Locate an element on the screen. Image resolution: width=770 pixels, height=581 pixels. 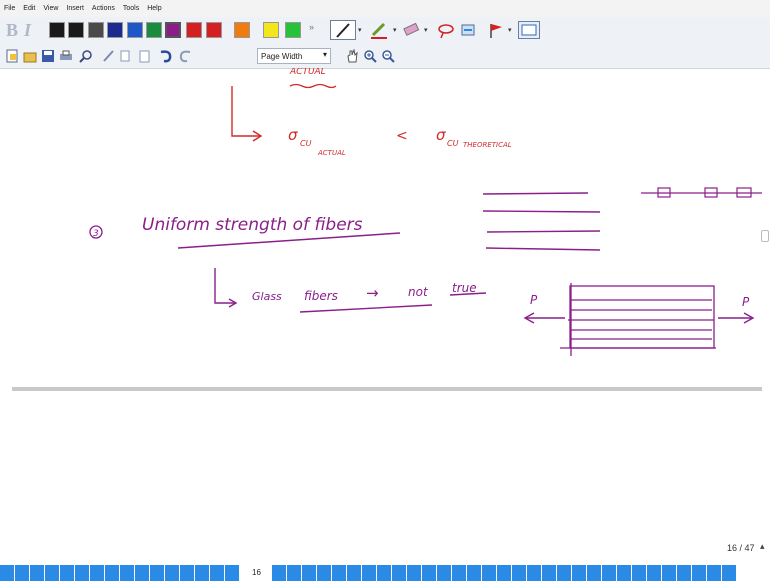
menu-edit: Edit is located at coordinates (29, 8).